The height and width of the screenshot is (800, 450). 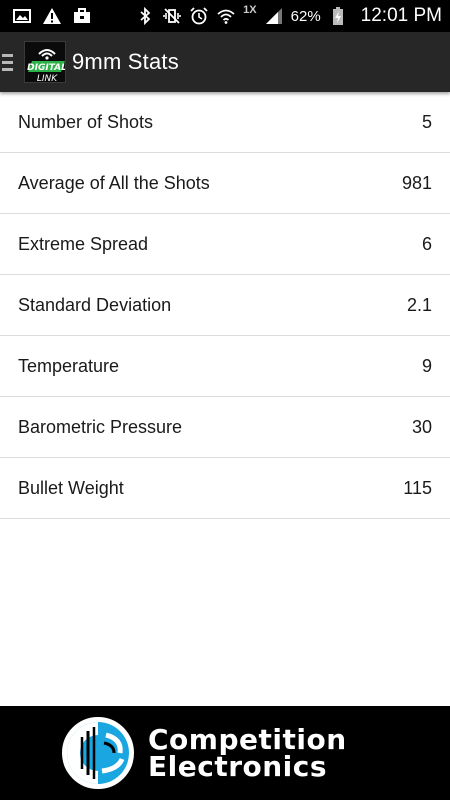 I want to click on stat-row-standard-deviation: Standard Deviation 2.1, so click(x=225, y=305).